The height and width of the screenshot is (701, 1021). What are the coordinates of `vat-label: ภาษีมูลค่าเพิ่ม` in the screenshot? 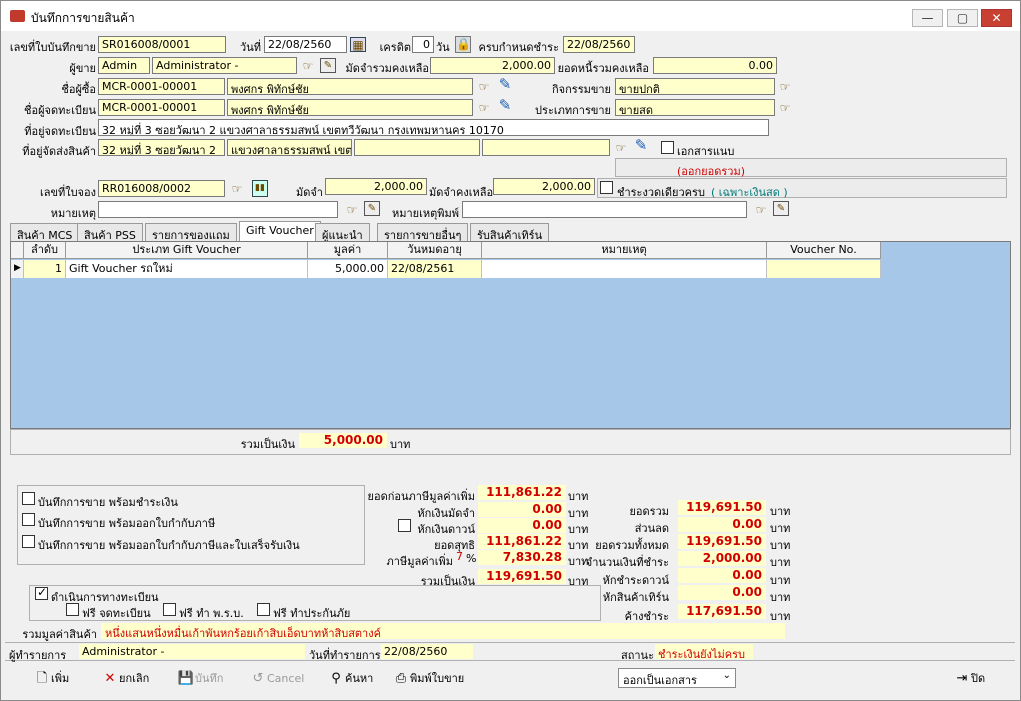 It's located at (419, 561).